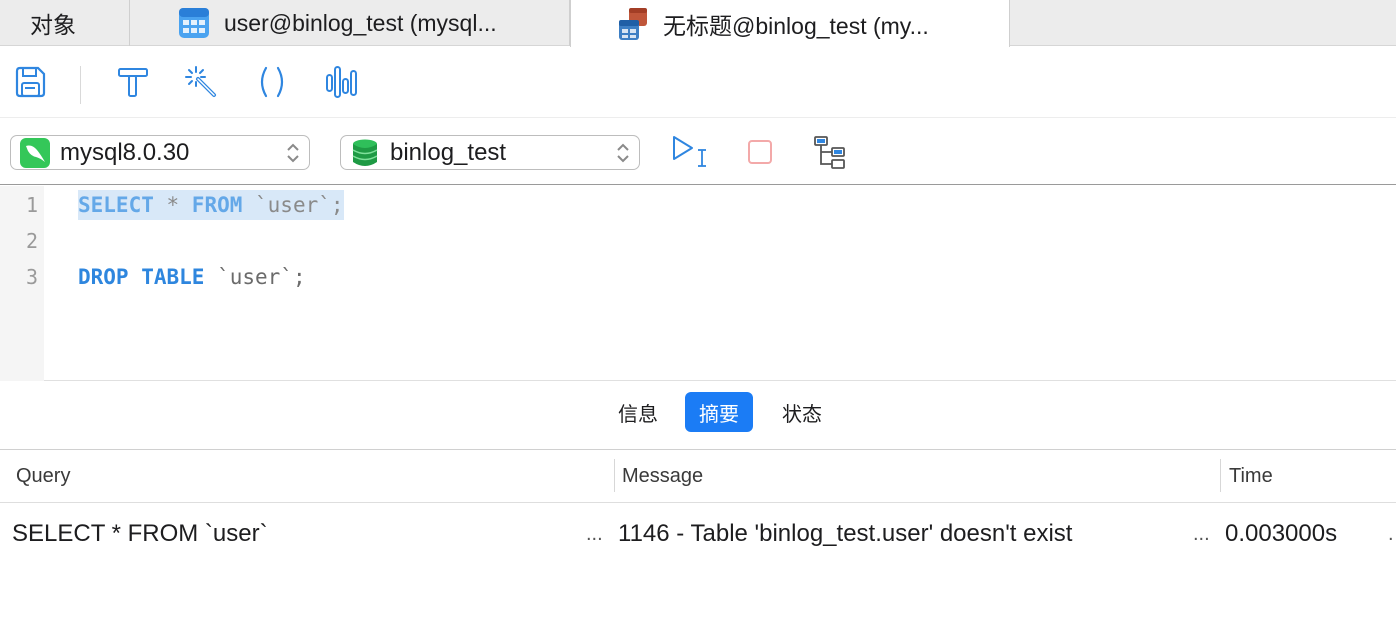 The width and height of the screenshot is (1396, 628). I want to click on format-icon, so click(133, 82).